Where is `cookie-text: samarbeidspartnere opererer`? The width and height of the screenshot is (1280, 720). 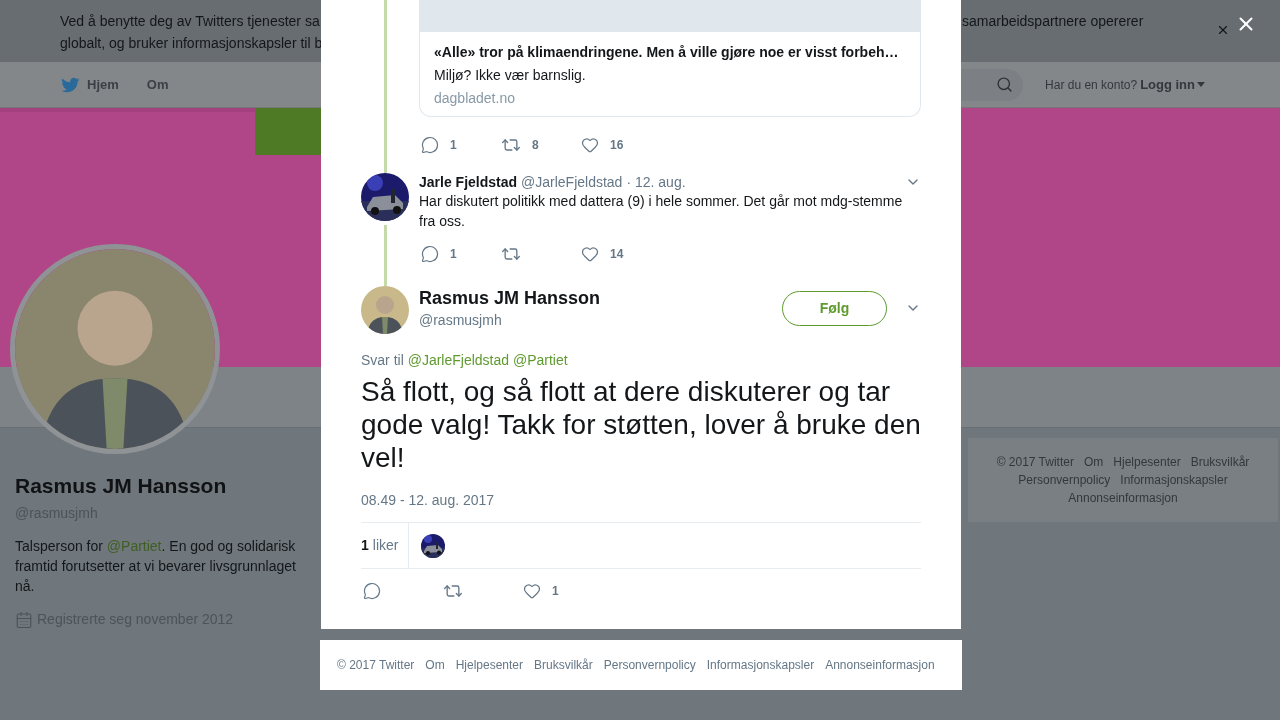 cookie-text: samarbeidspartnere opererer is located at coordinates (1053, 21).